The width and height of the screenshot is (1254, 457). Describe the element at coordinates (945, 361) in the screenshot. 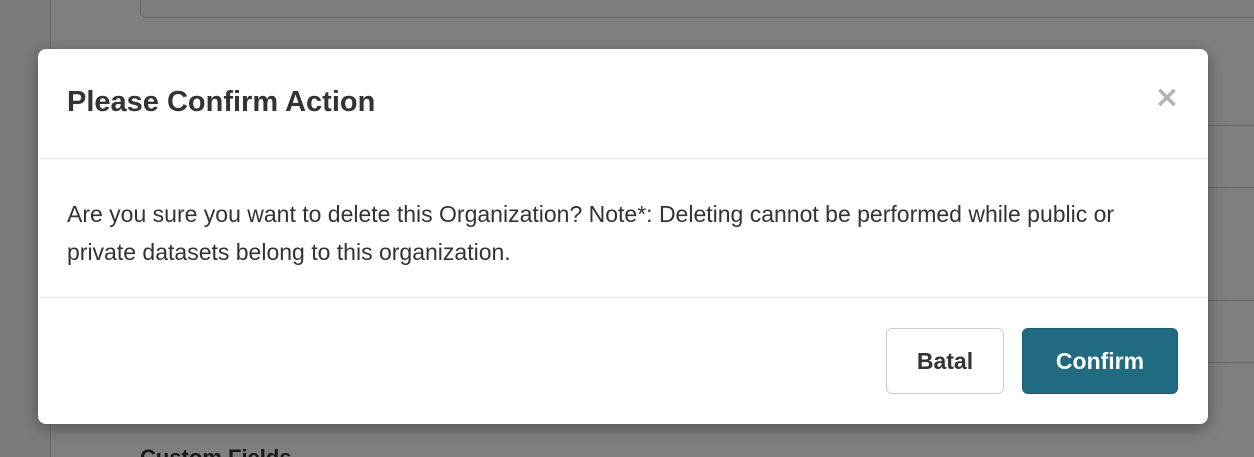

I see `cancel-button: Batal` at that location.